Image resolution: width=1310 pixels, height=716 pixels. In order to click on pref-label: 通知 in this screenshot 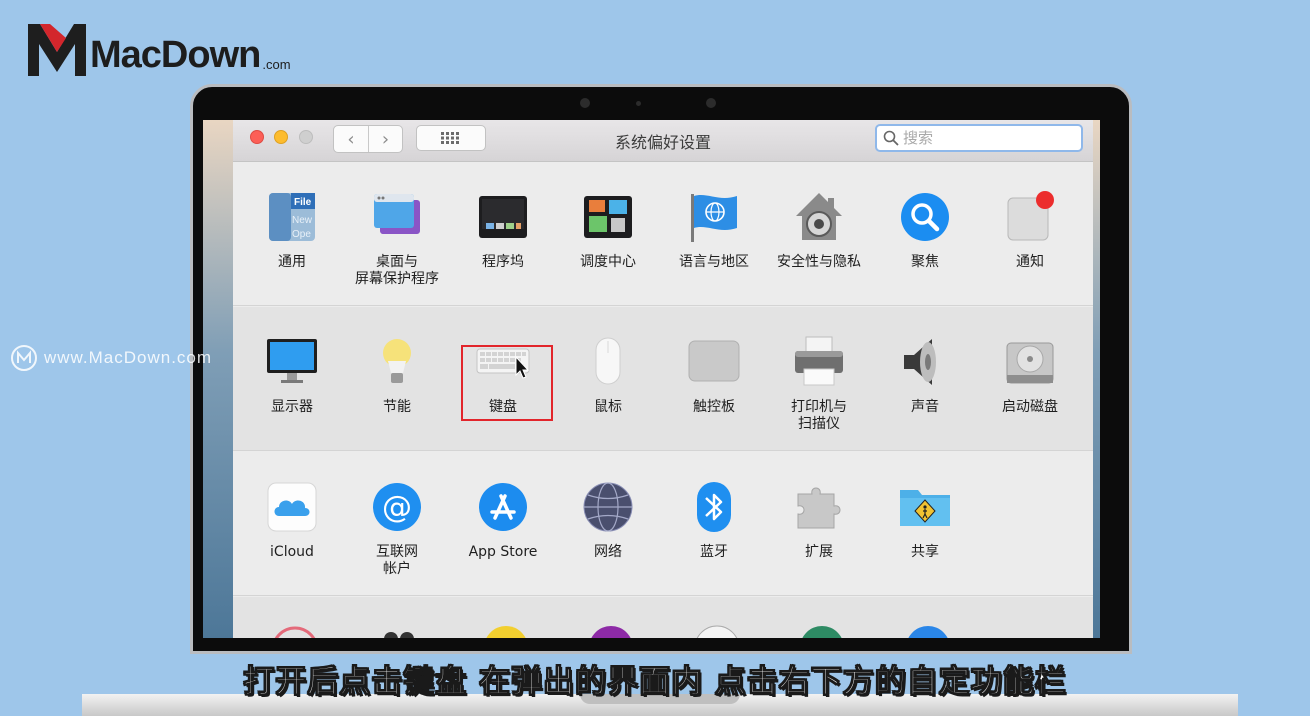, I will do `click(1030, 262)`.